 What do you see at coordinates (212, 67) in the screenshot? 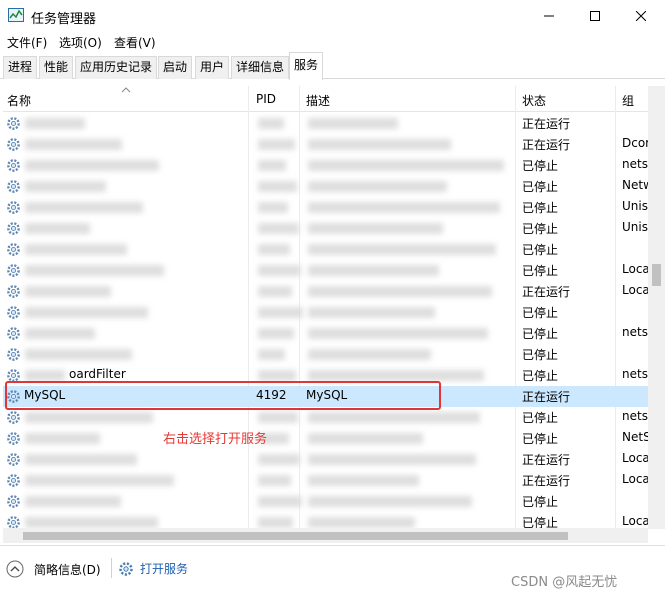
I see `tab-users: 用户` at bounding box center [212, 67].